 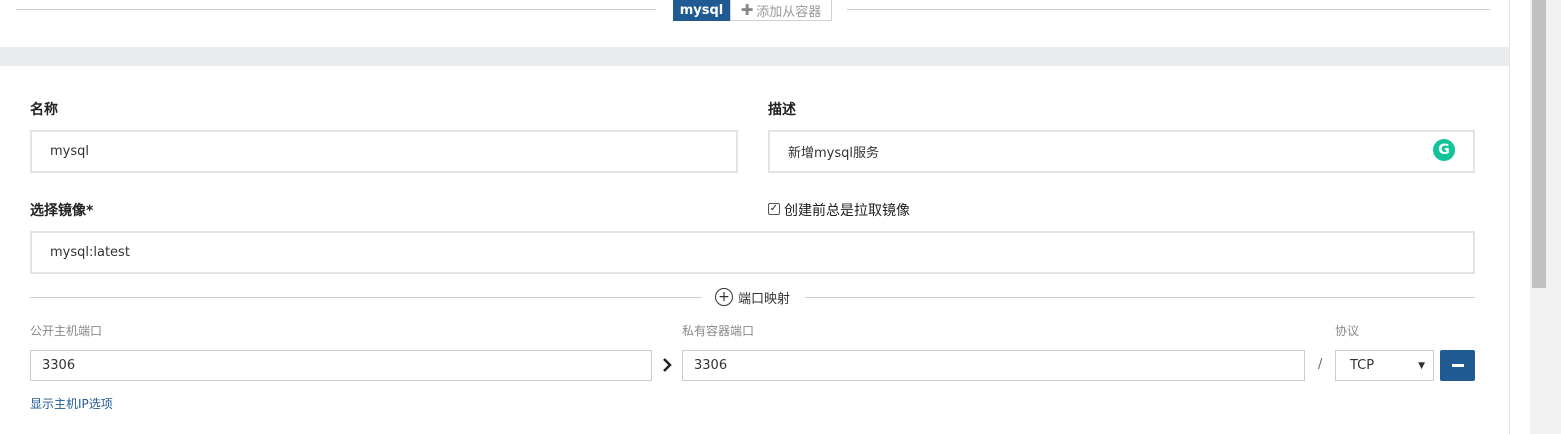 What do you see at coordinates (1384, 365) in the screenshot?
I see `protocol-select: TCP ▼` at bounding box center [1384, 365].